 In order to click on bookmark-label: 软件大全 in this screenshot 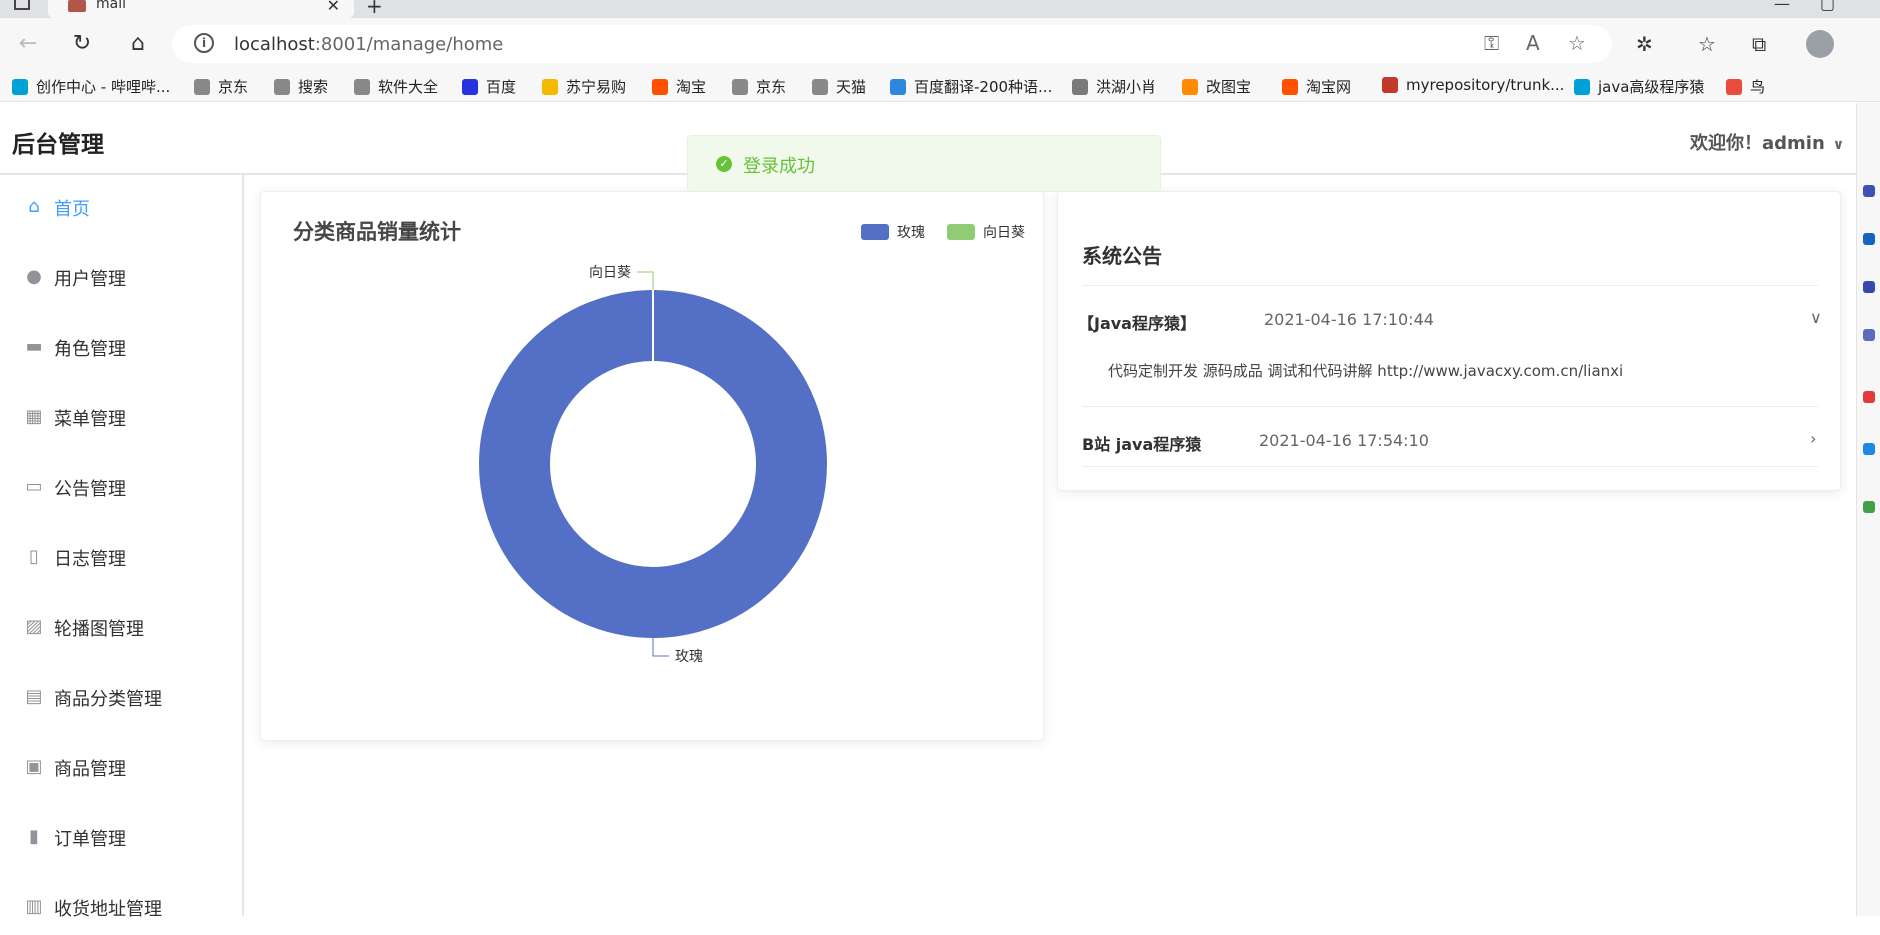, I will do `click(408, 87)`.